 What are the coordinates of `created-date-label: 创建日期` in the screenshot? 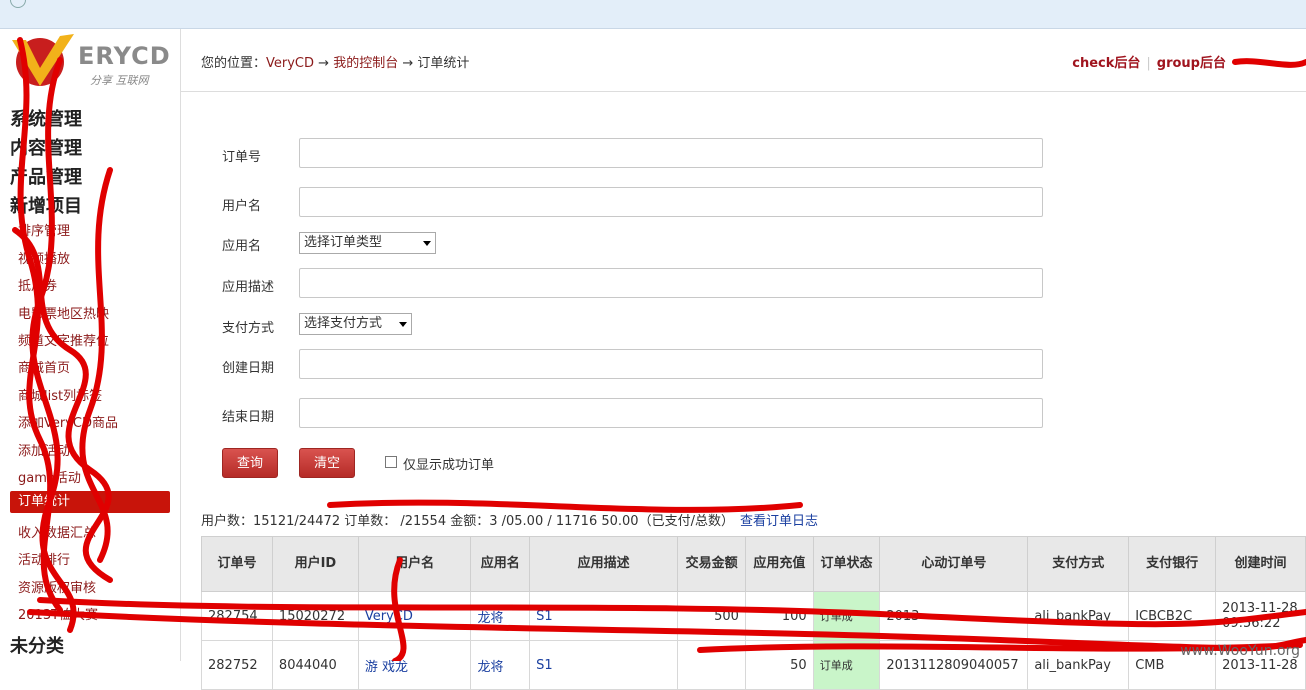 It's located at (248, 368).